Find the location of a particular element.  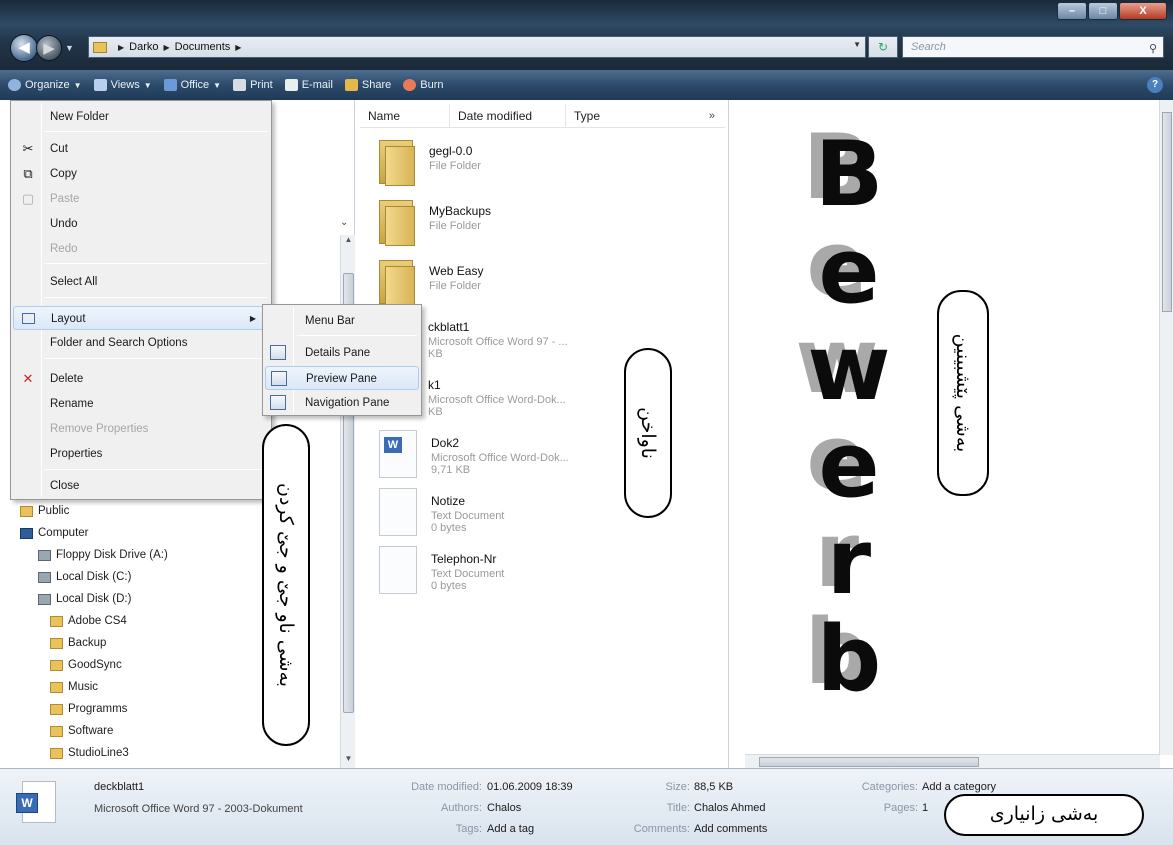

details-comments: Add comments is located at coordinates (730, 829).